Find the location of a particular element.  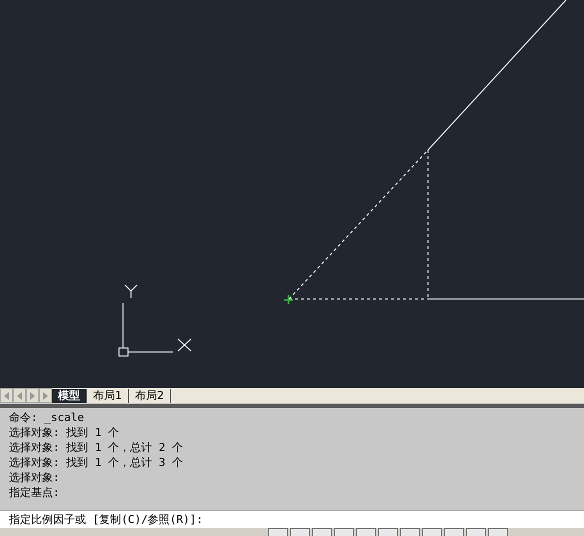

command-history-line: 命令: _scale is located at coordinates (47, 417).